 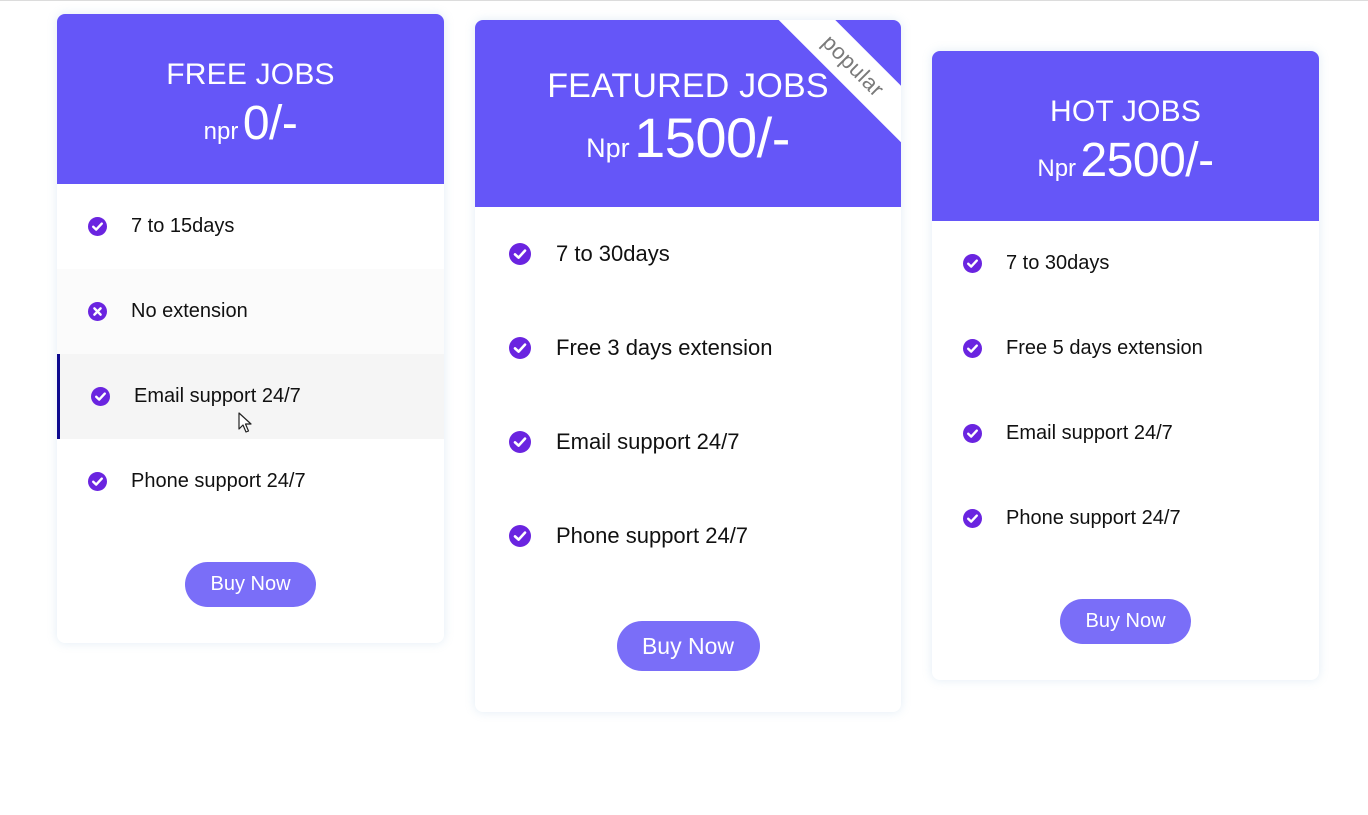 I want to click on feature-item: 7 to 15days, so click(x=250, y=226).